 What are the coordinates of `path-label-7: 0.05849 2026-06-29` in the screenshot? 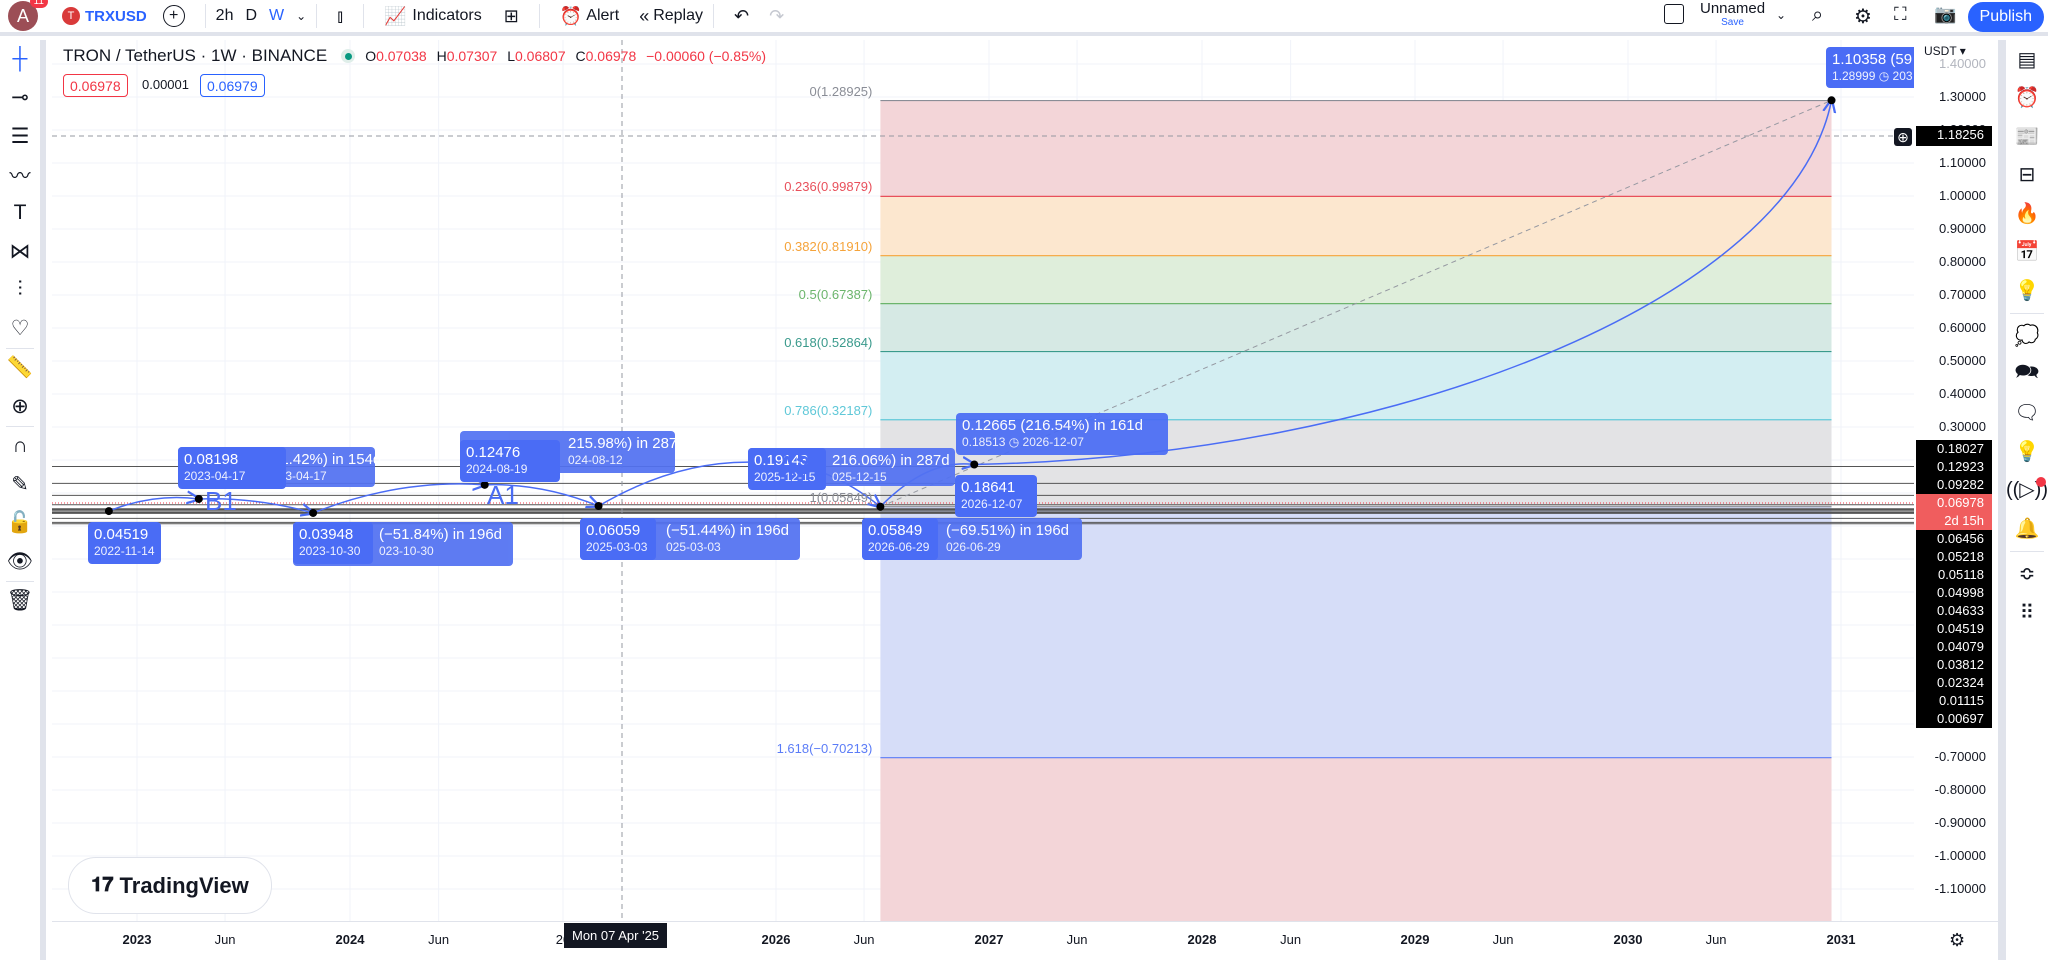 It's located at (900, 539).